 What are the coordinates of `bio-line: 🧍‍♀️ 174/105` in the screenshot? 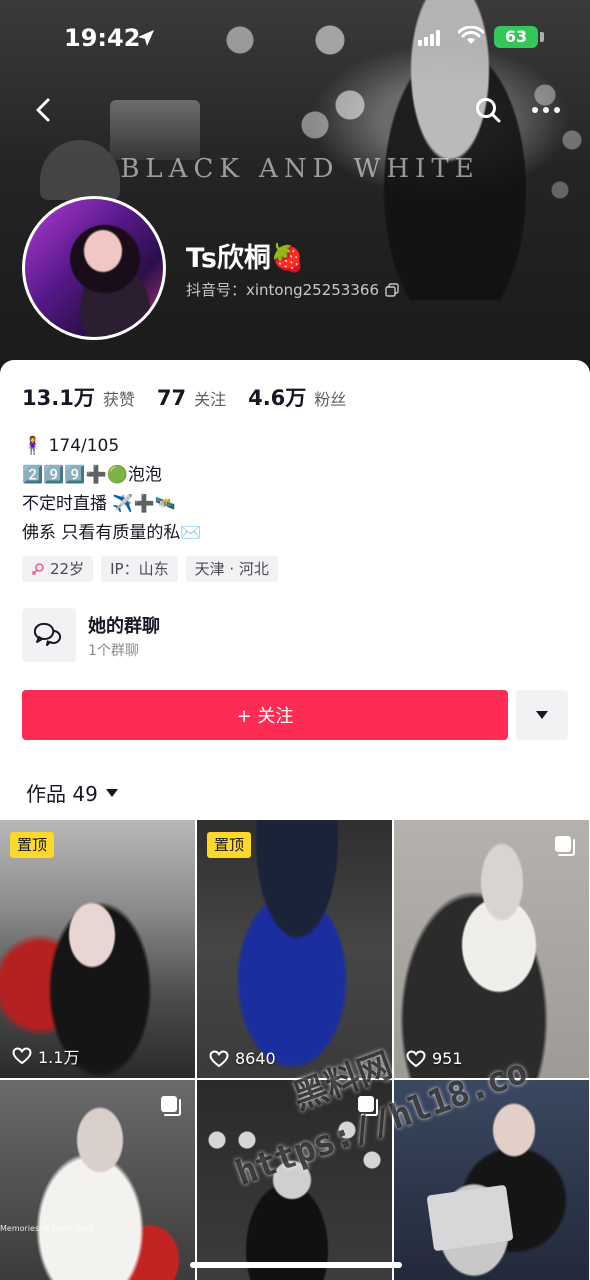 It's located at (71, 446).